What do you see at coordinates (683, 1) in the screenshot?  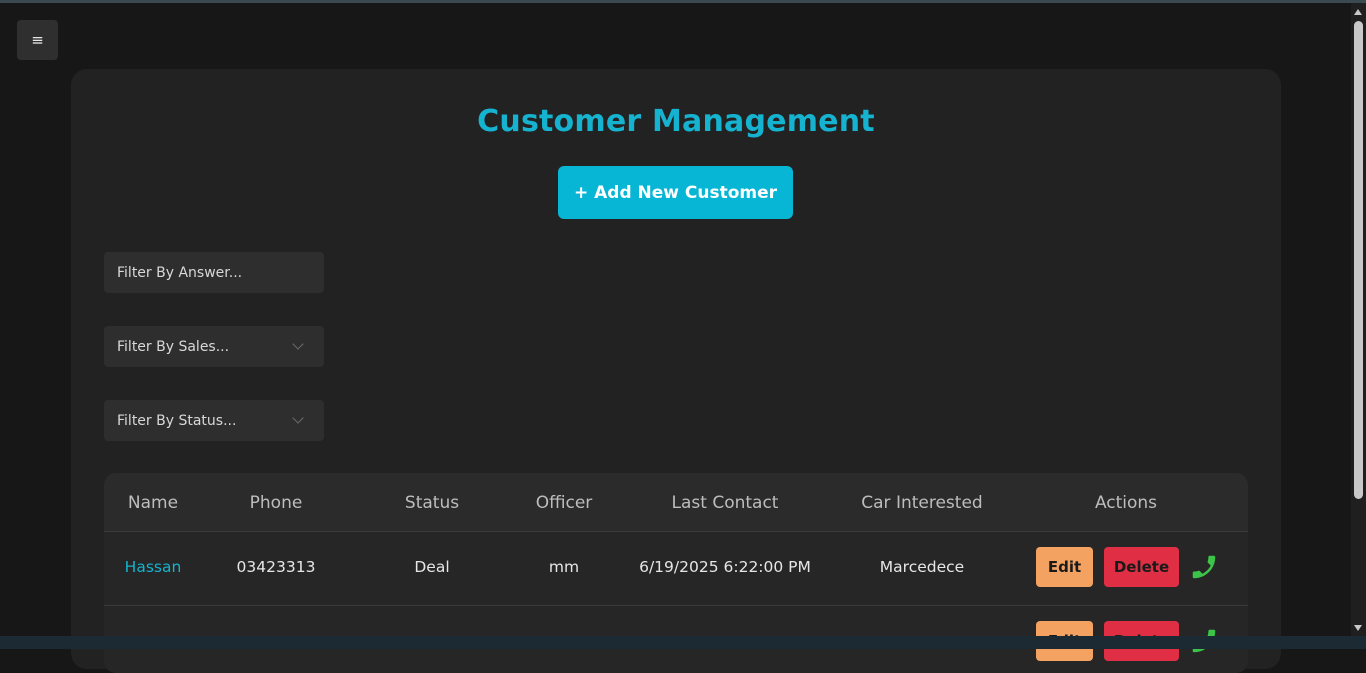 I see `window-top-border` at bounding box center [683, 1].